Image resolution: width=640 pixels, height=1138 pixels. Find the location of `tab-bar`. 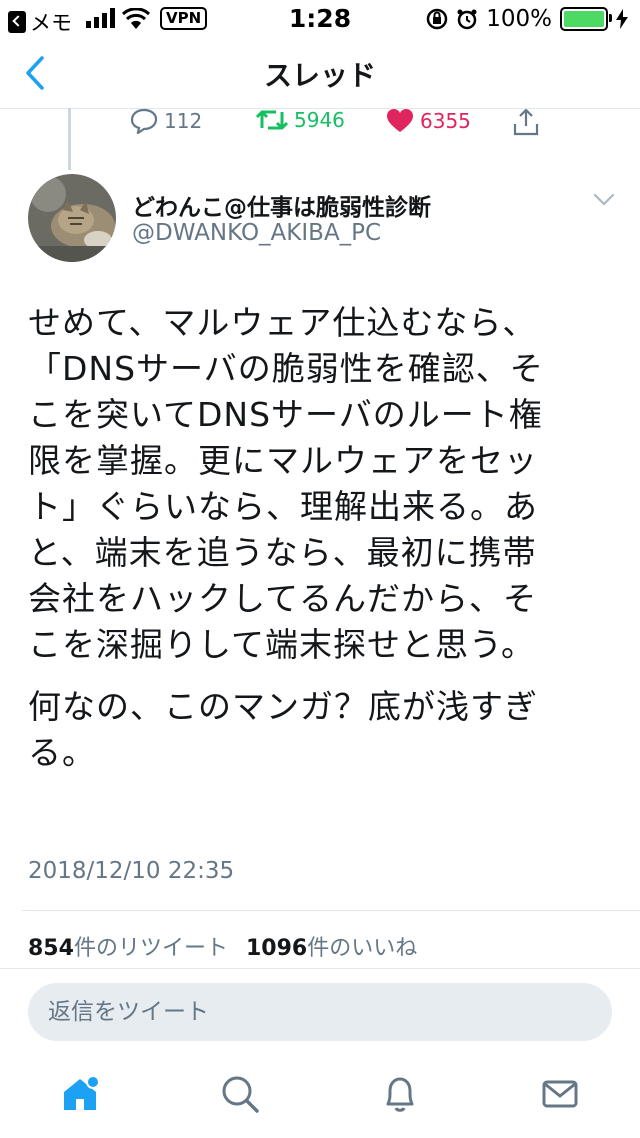

tab-bar is located at coordinates (320, 1099).